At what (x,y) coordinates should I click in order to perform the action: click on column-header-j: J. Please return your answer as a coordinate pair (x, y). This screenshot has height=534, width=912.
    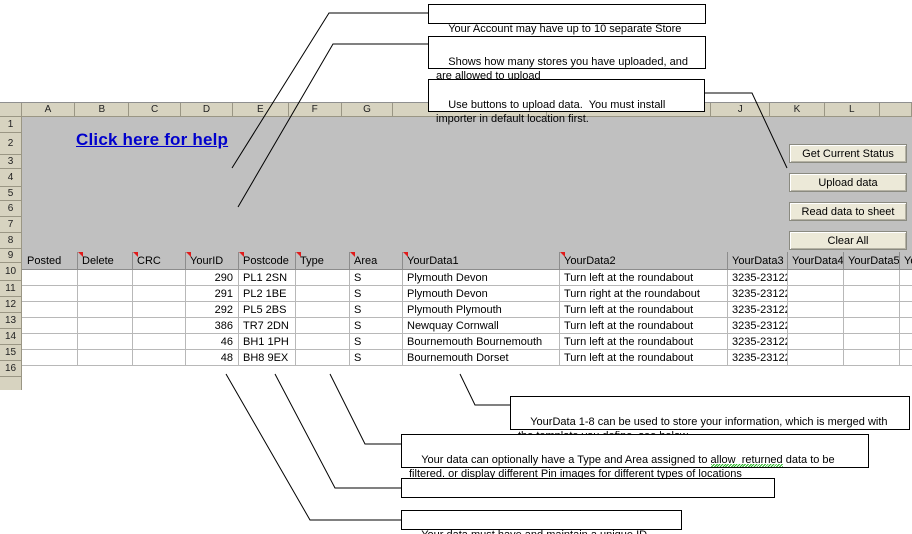
    Looking at the image, I should click on (741, 110).